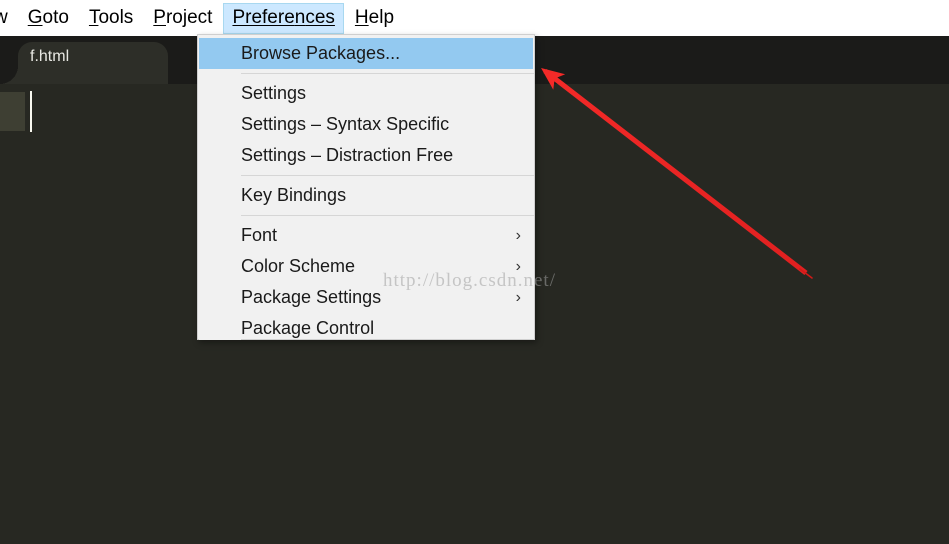  I want to click on menubar-item-preferences: Preferences, so click(283, 18).